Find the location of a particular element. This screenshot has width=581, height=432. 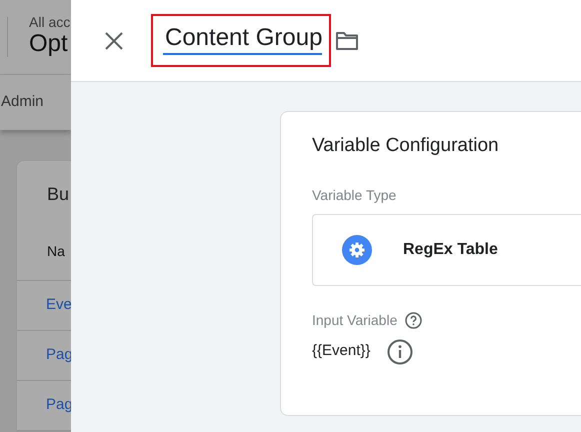

card-title: Variable Configuration is located at coordinates (406, 146).